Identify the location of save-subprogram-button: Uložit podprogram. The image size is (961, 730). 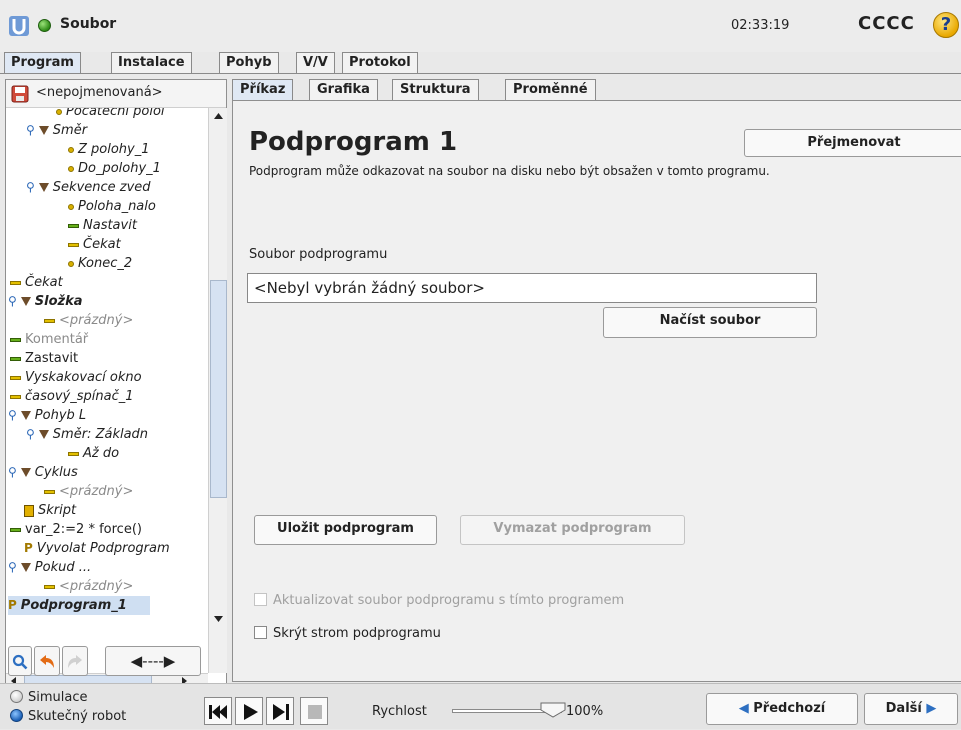
(345, 530).